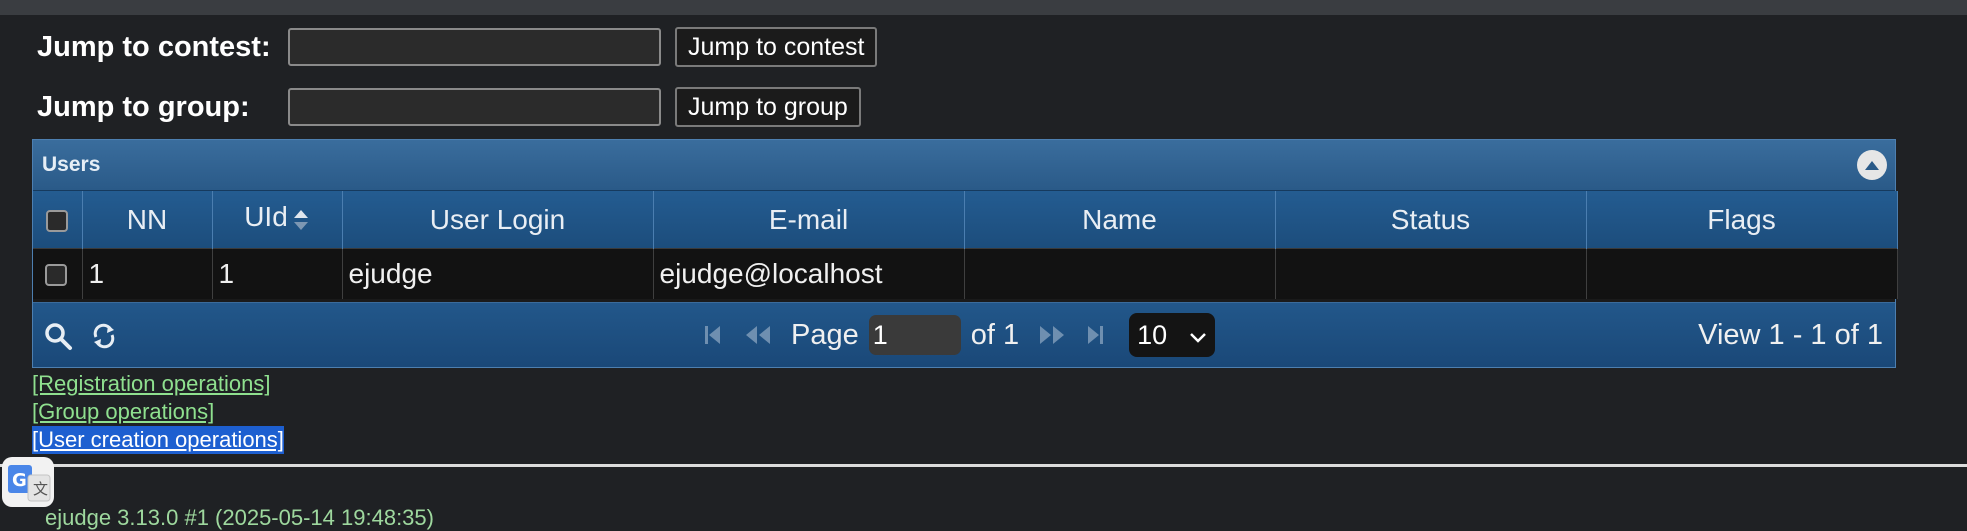 The width and height of the screenshot is (1967, 531). I want to click on group-operations-link: [Group operations], so click(158, 412).